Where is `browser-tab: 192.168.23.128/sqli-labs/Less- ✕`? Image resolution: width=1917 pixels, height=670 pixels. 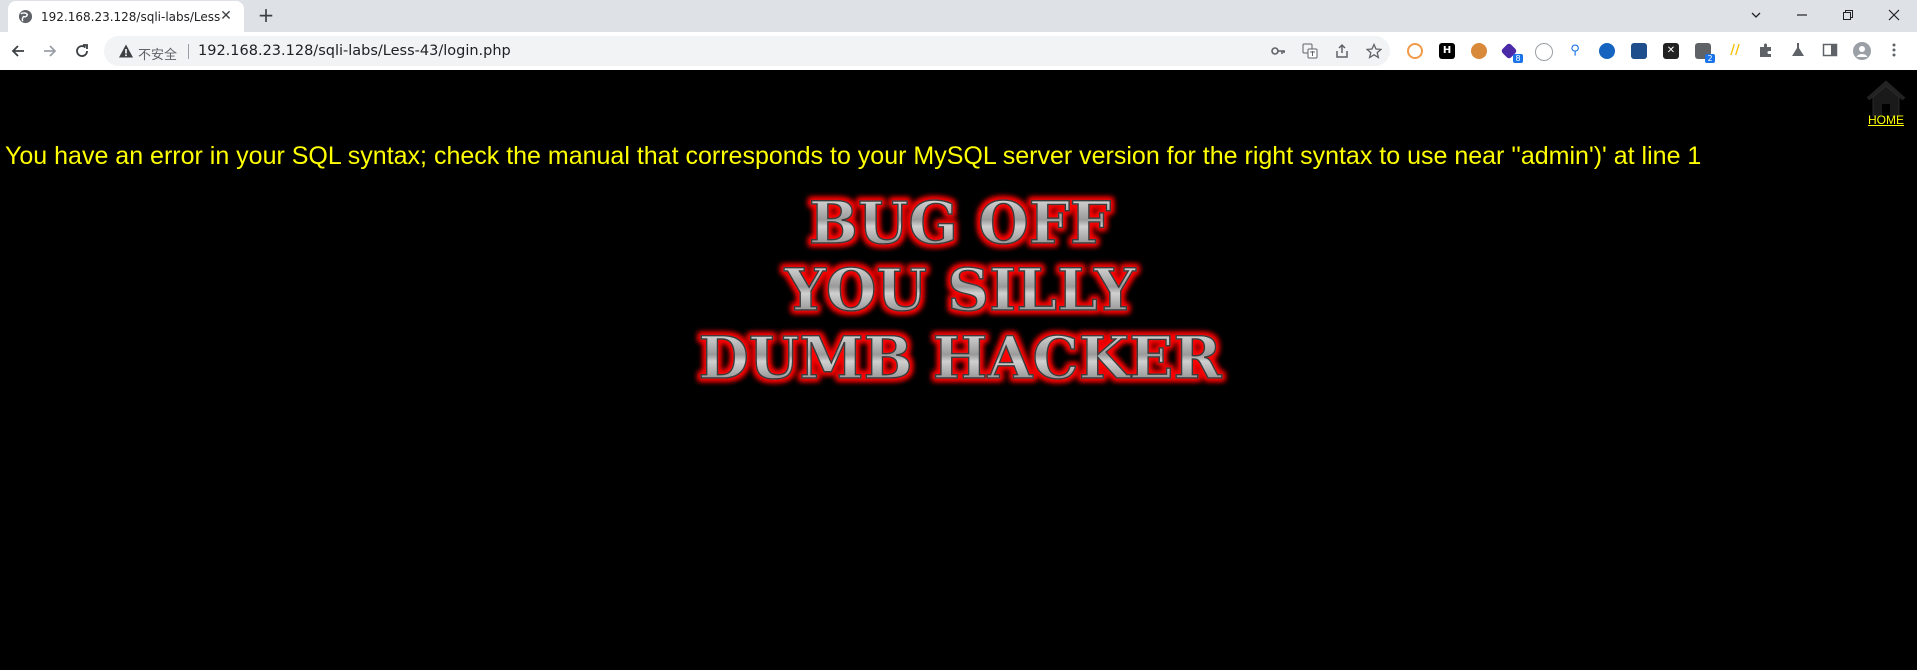 browser-tab: 192.168.23.128/sqli-labs/Less- ✕ is located at coordinates (126, 16).